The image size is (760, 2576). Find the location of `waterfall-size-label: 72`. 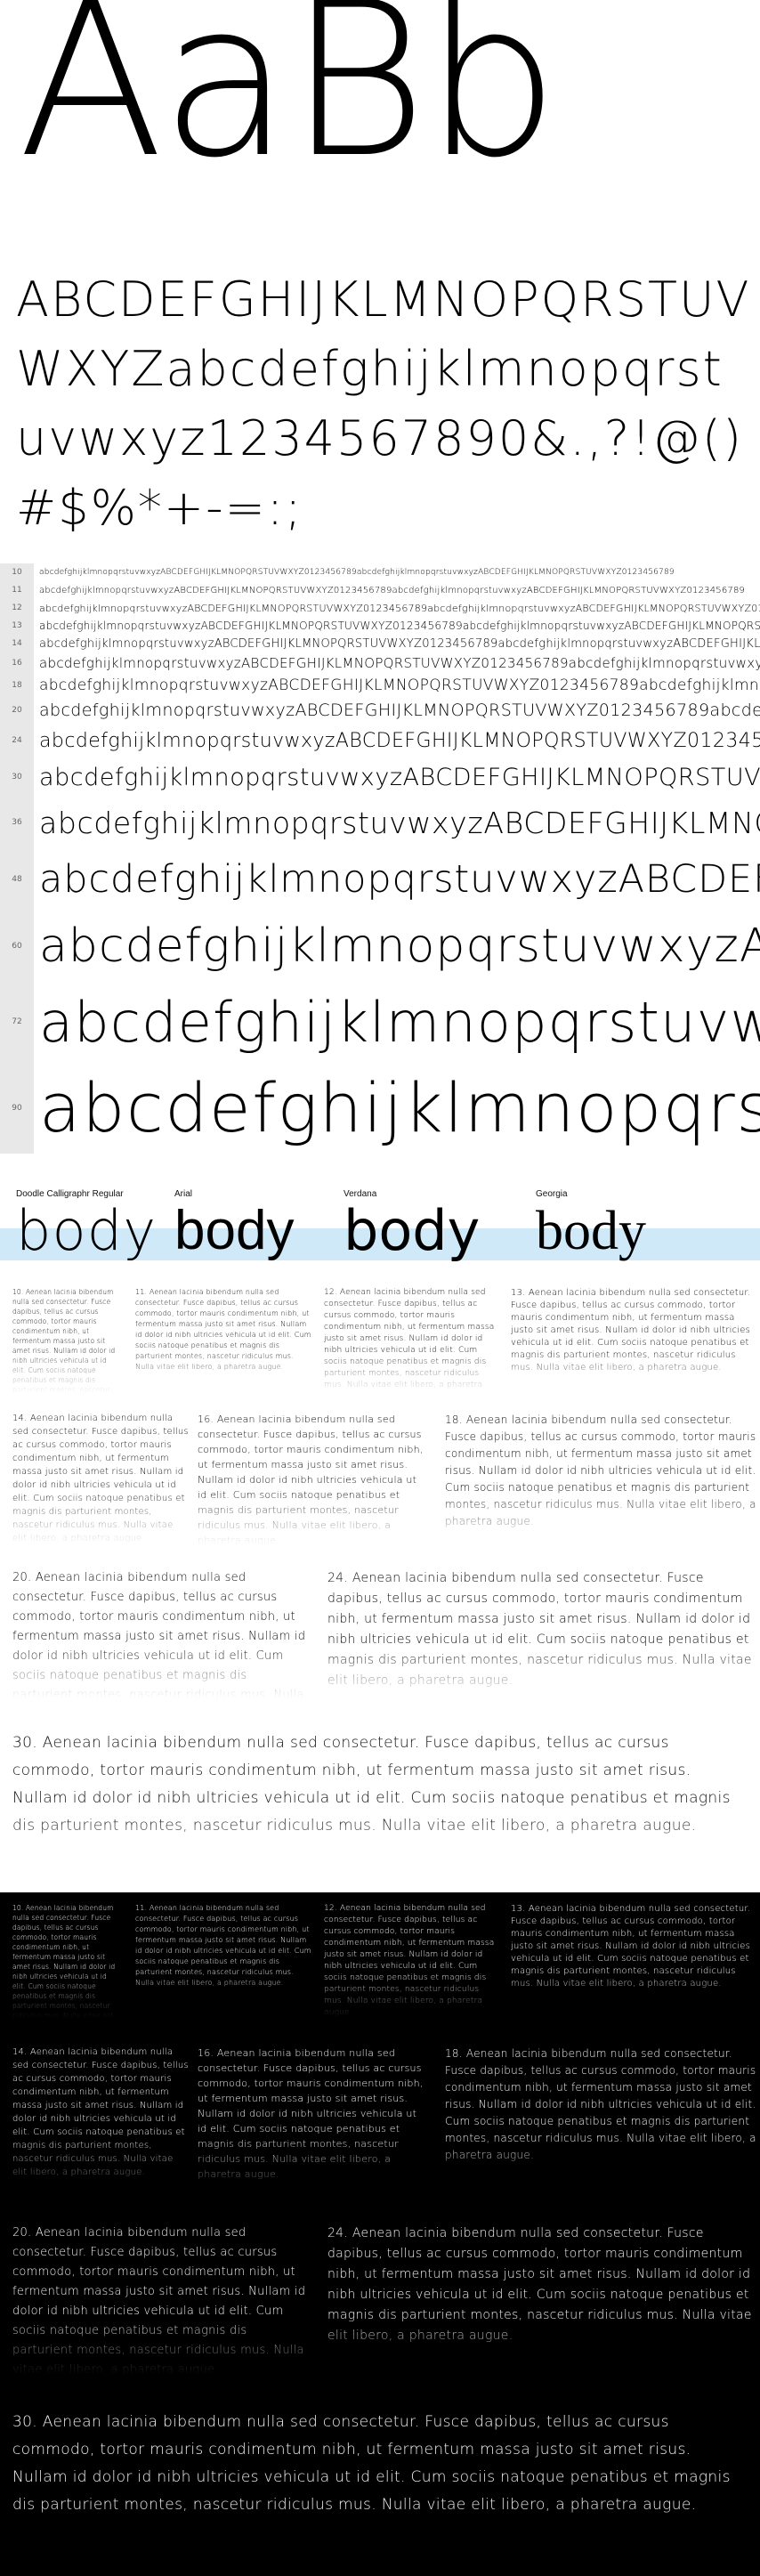

waterfall-size-label: 72 is located at coordinates (17, 1022).